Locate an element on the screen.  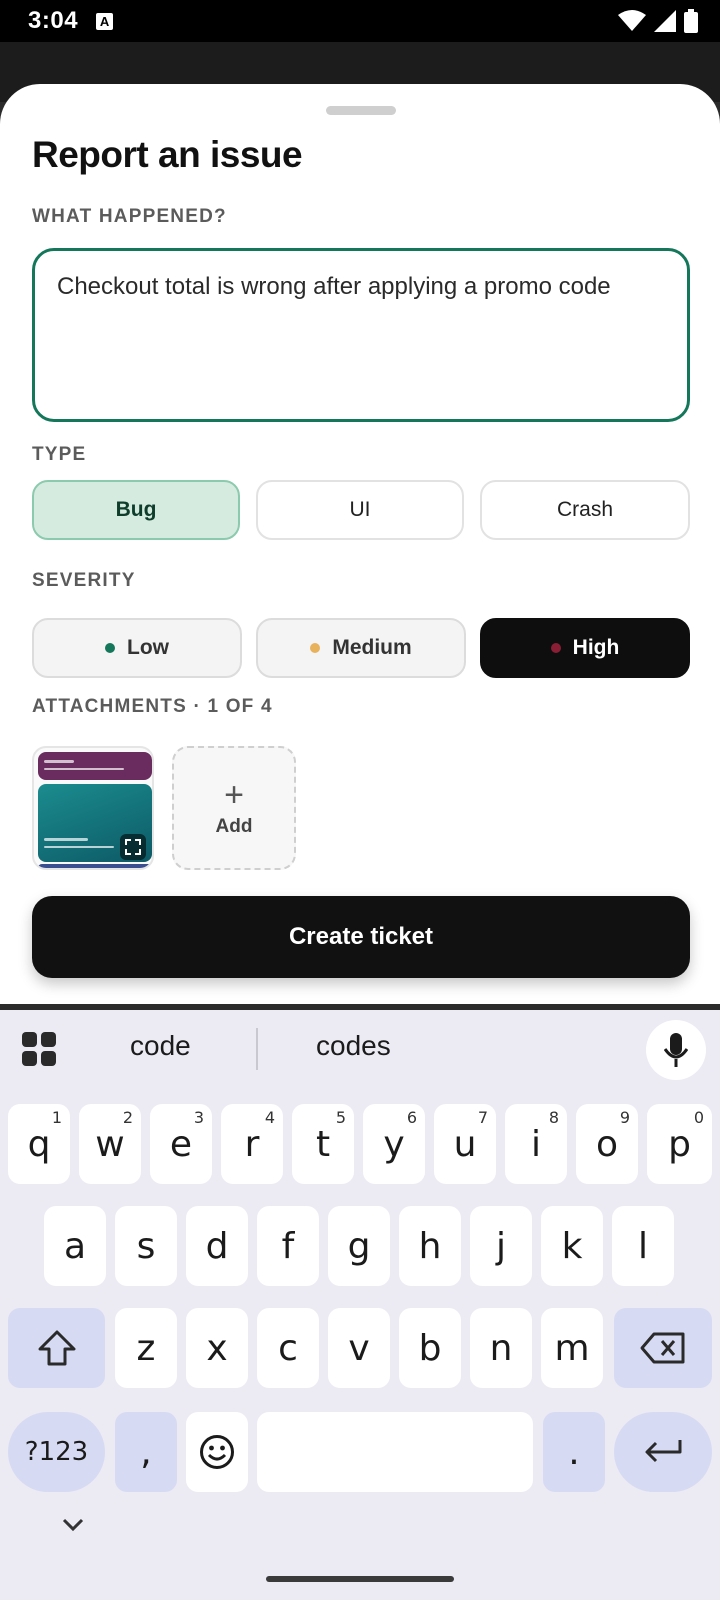
key-g: g is located at coordinates (359, 1246).